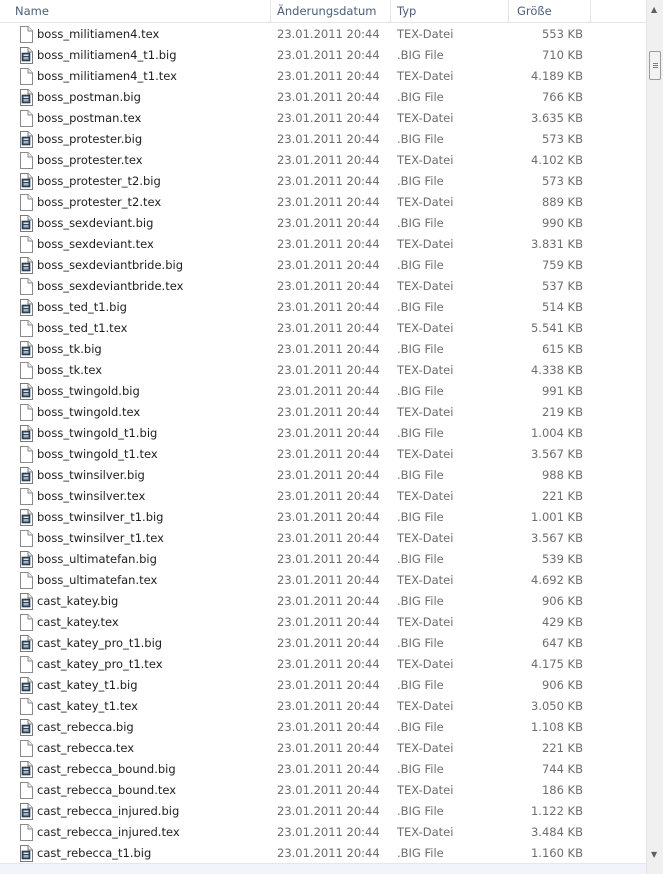  Describe the element at coordinates (97, 580) in the screenshot. I see `file-name: boss_ultimatefan.tex` at that location.